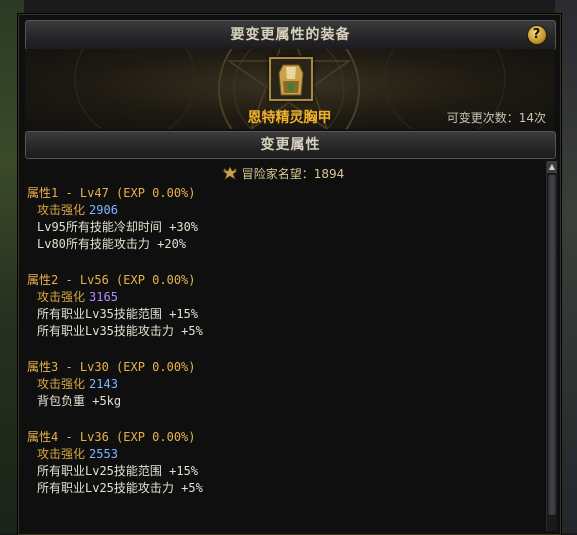 This screenshot has height=535, width=577. I want to click on attribute-main-stat: 攻击强化 2906, so click(112, 210).